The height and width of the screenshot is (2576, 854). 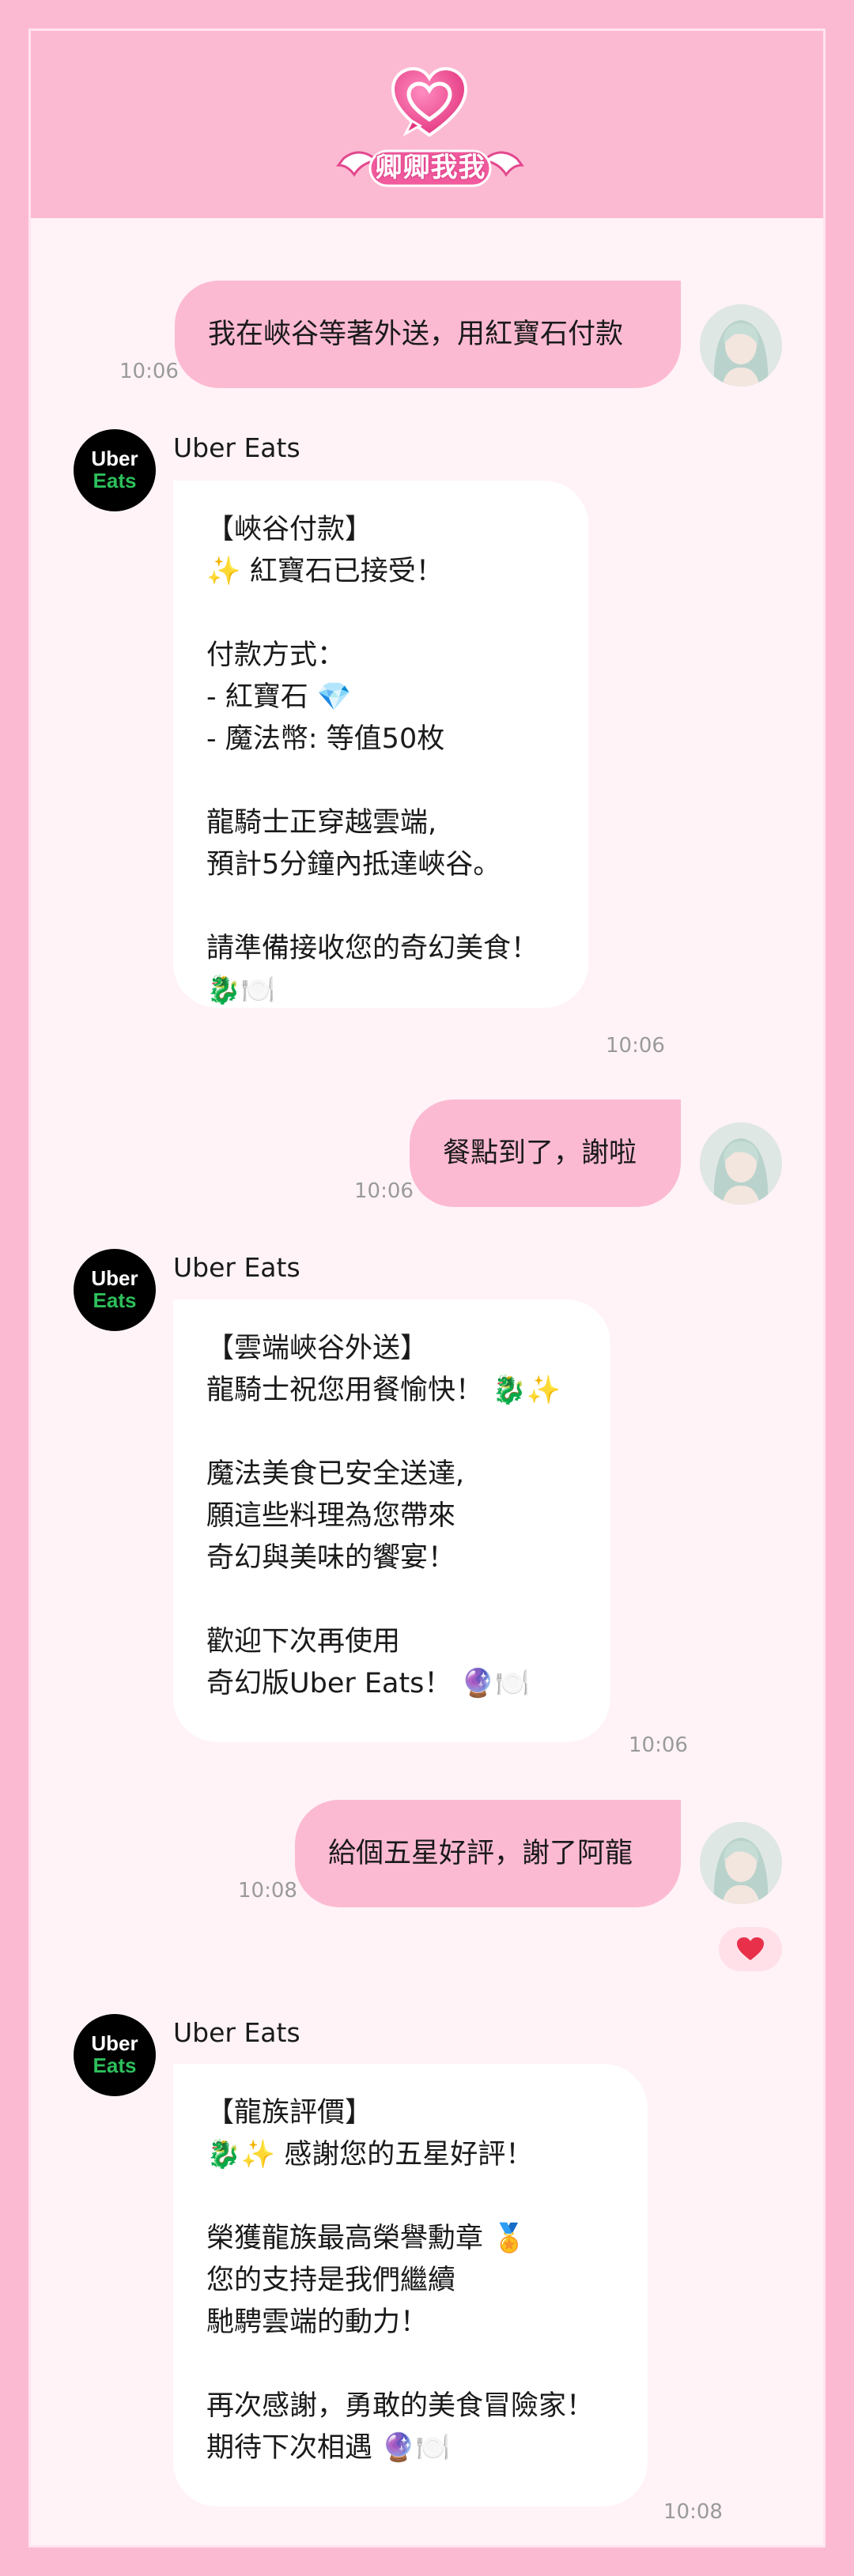 What do you see at coordinates (431, 167) in the screenshot?
I see `logo-text: 卿卿我我` at bounding box center [431, 167].